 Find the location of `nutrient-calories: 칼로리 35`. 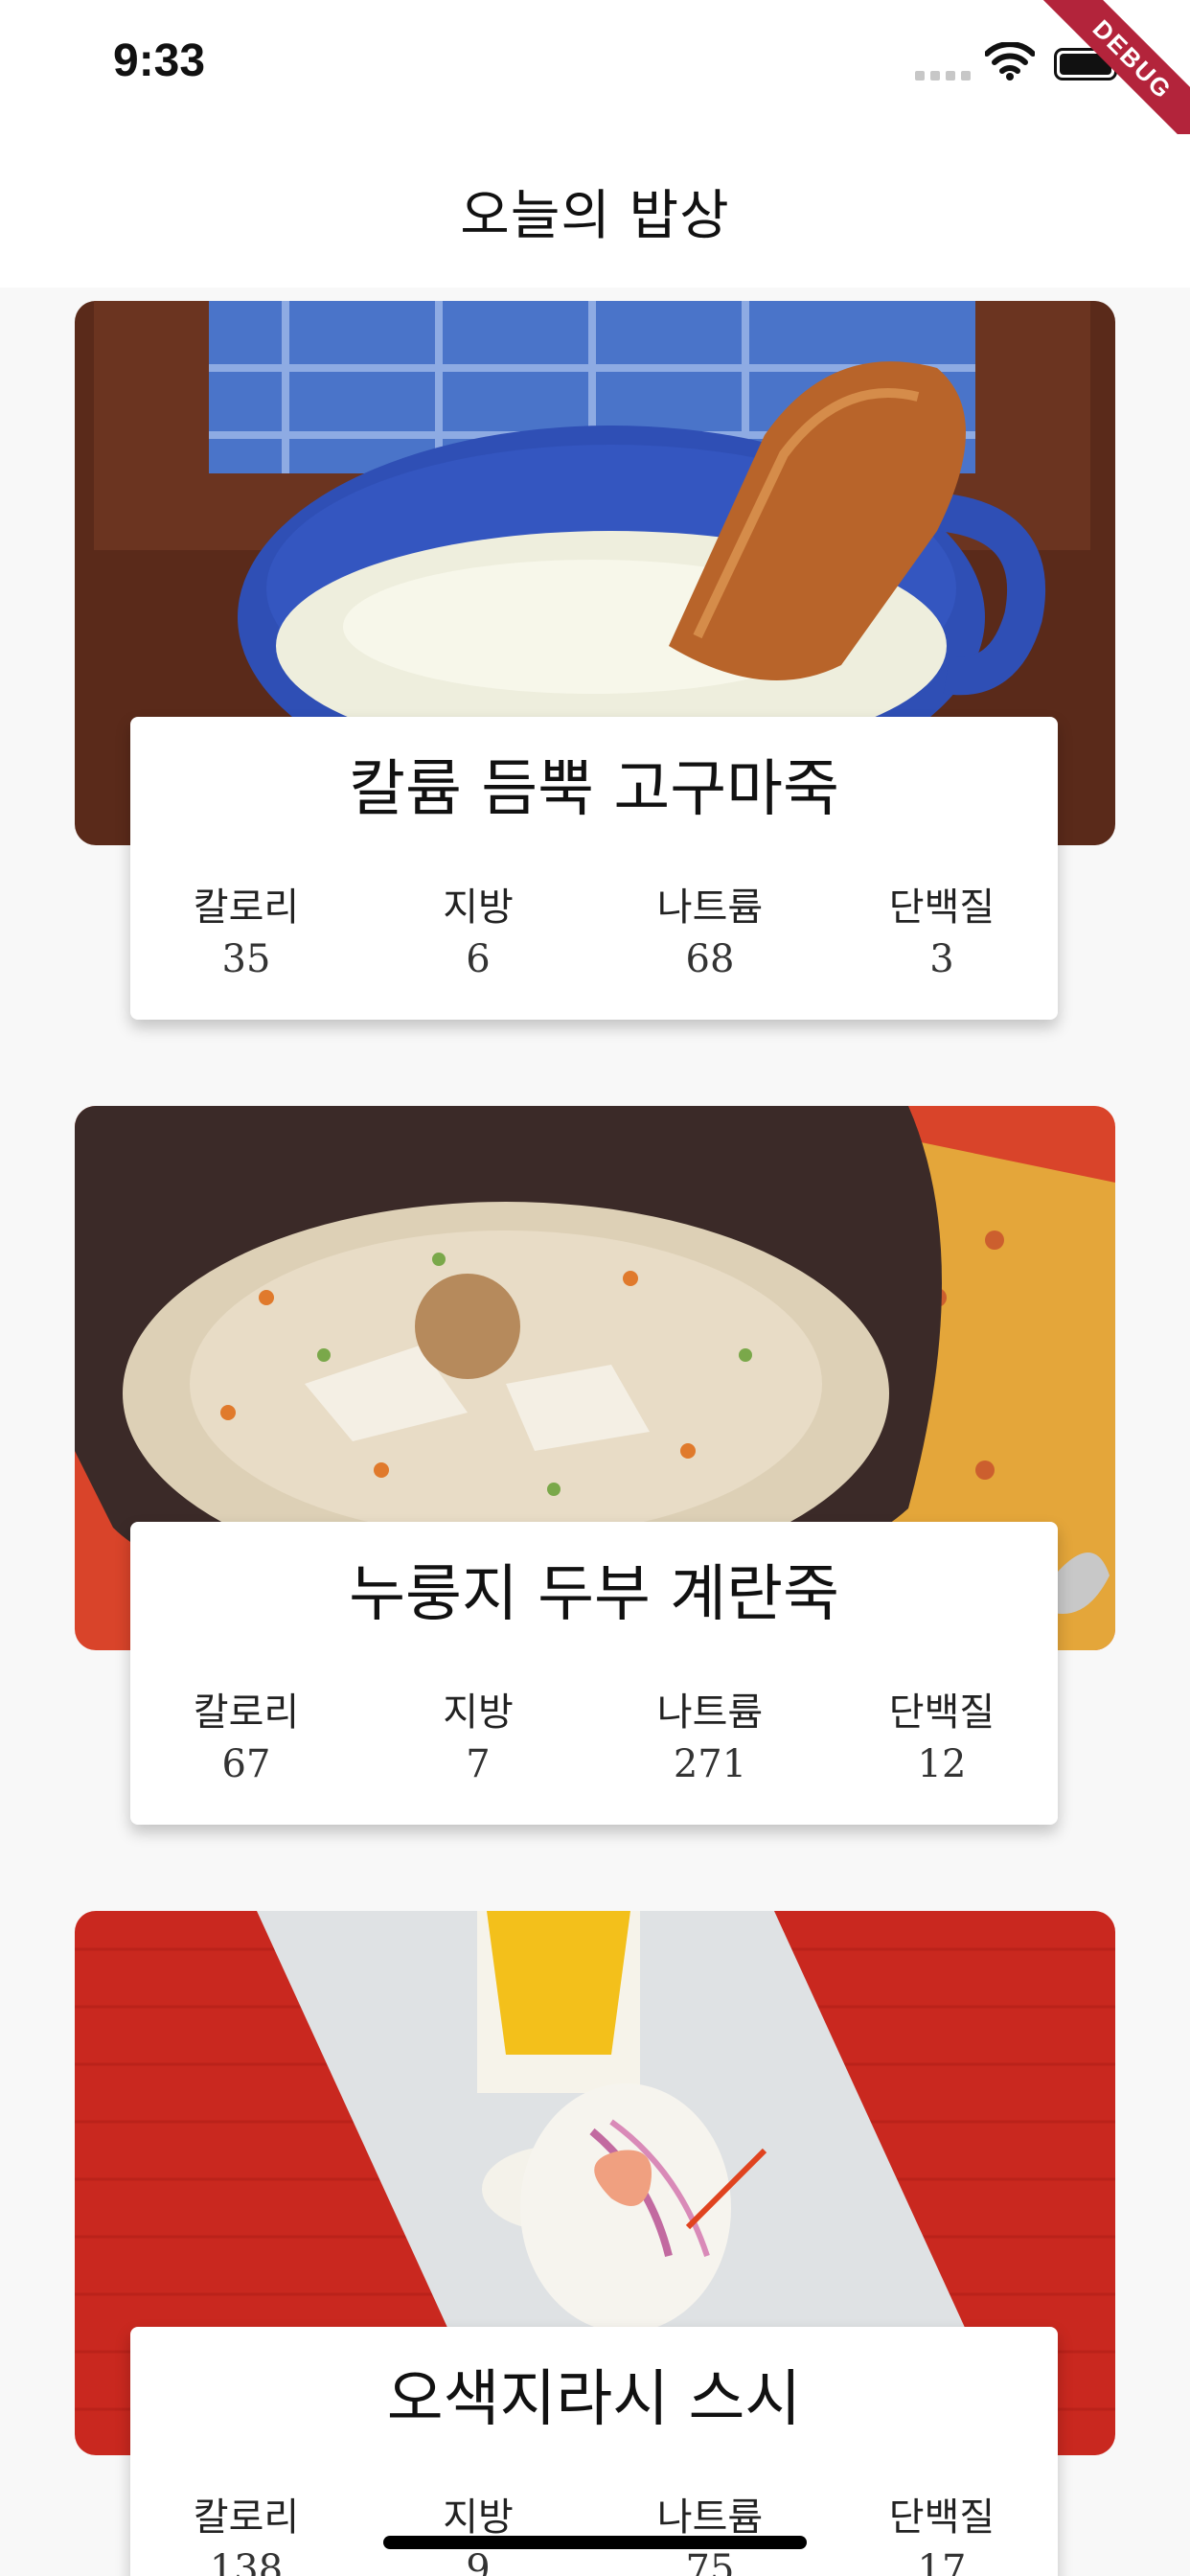

nutrient-calories: 칼로리 35 is located at coordinates (246, 928).